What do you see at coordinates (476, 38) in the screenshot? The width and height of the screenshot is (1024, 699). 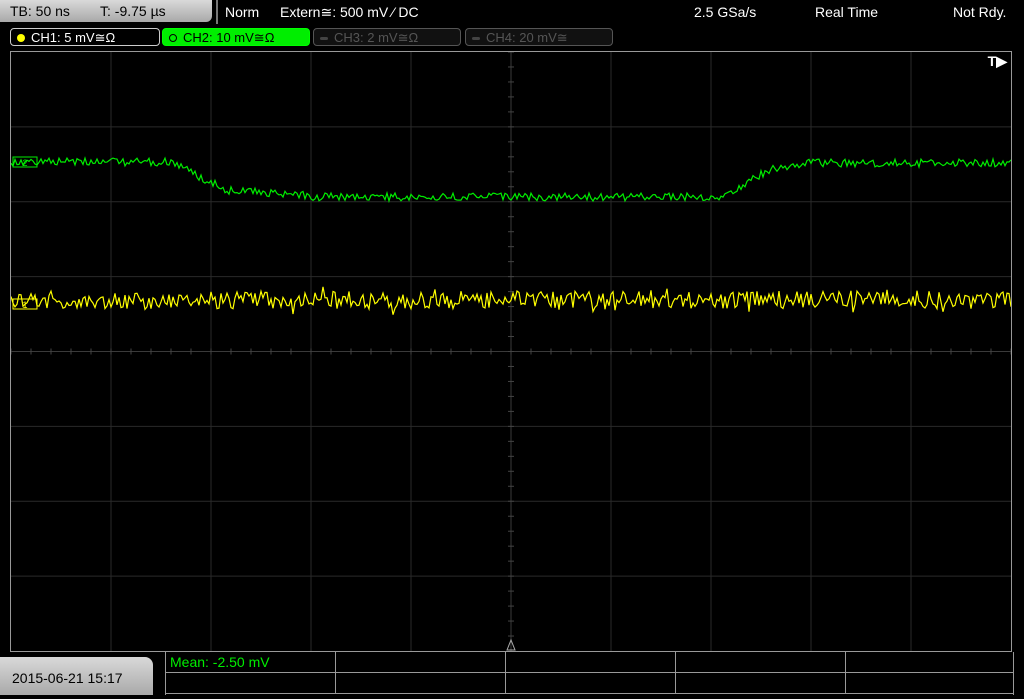 I see `channel-4-indicator-icon` at bounding box center [476, 38].